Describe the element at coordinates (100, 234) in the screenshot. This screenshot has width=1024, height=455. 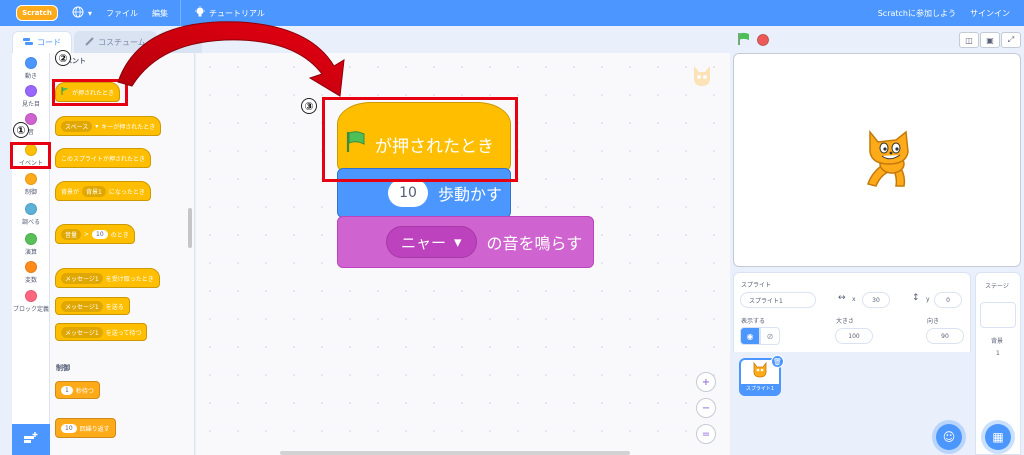
I see `threshold-input: 10` at that location.